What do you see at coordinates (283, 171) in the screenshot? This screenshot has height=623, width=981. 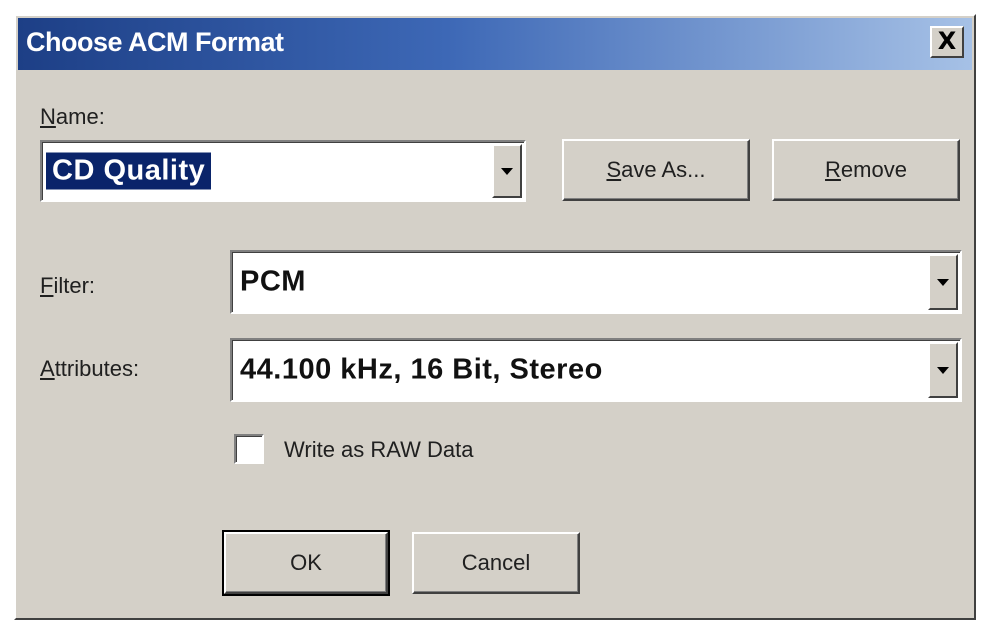 I see `name-combobox: CD Quality` at bounding box center [283, 171].